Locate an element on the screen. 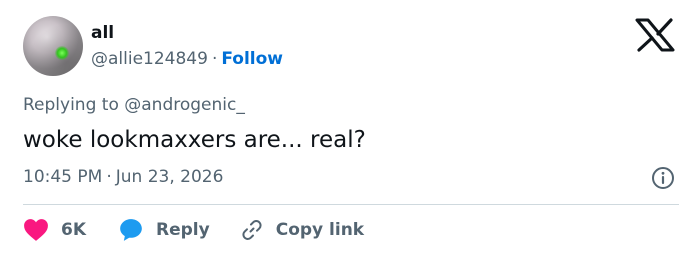  heart-icon is located at coordinates (36, 230).